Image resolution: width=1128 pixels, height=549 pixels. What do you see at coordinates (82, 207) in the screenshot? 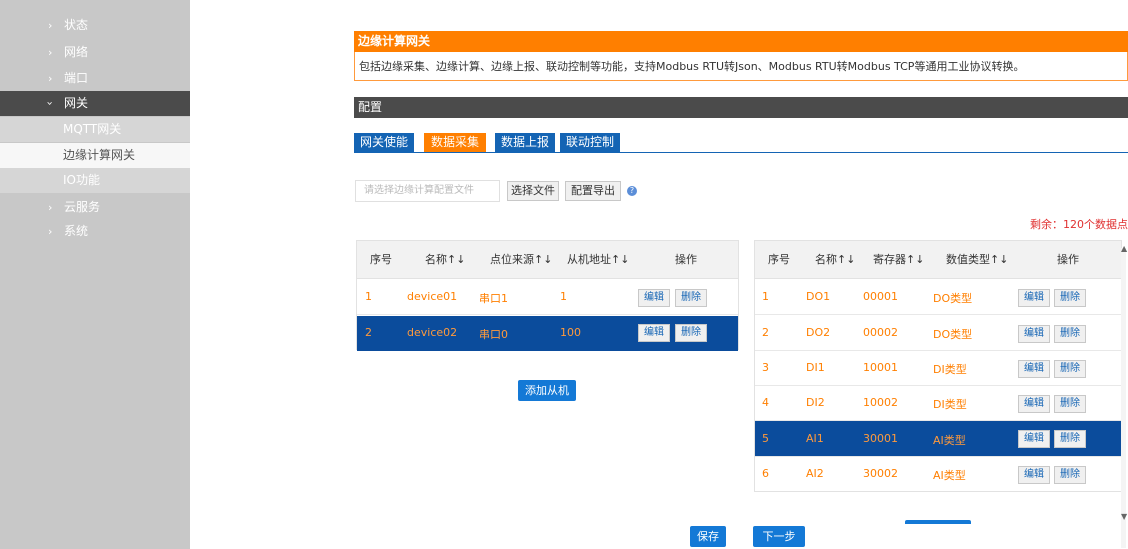
I see `sidebar-item-label: 云服务` at bounding box center [82, 207].